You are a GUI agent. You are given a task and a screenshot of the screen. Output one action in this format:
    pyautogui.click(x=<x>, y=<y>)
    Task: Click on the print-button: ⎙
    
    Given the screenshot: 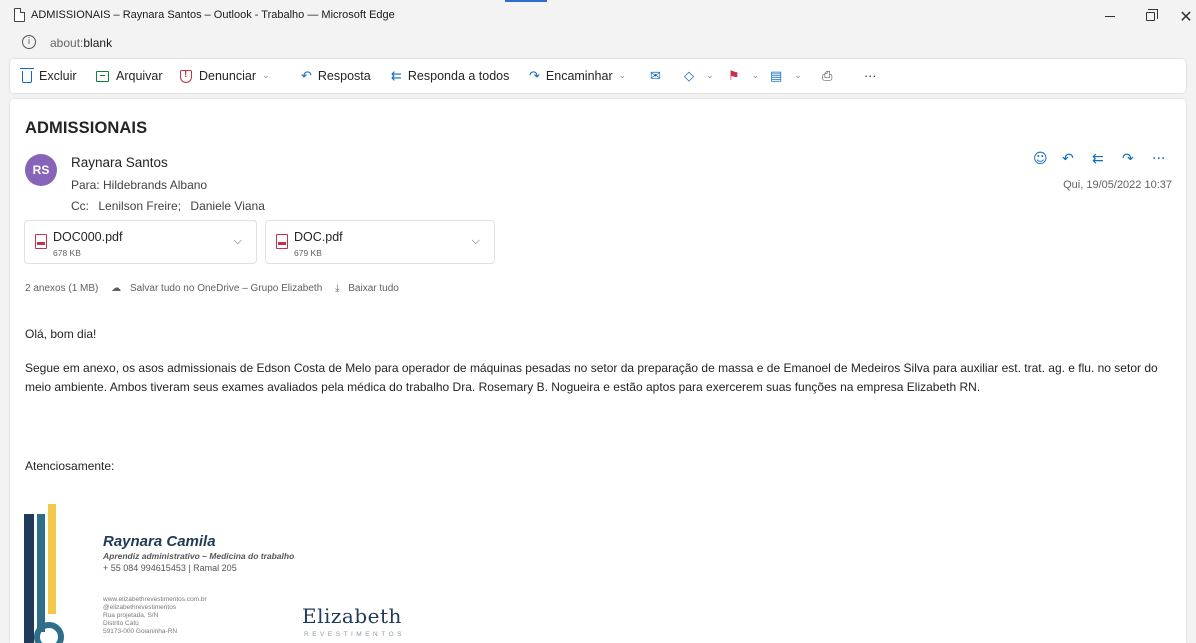 What is the action you would take?
    pyautogui.click(x=830, y=76)
    